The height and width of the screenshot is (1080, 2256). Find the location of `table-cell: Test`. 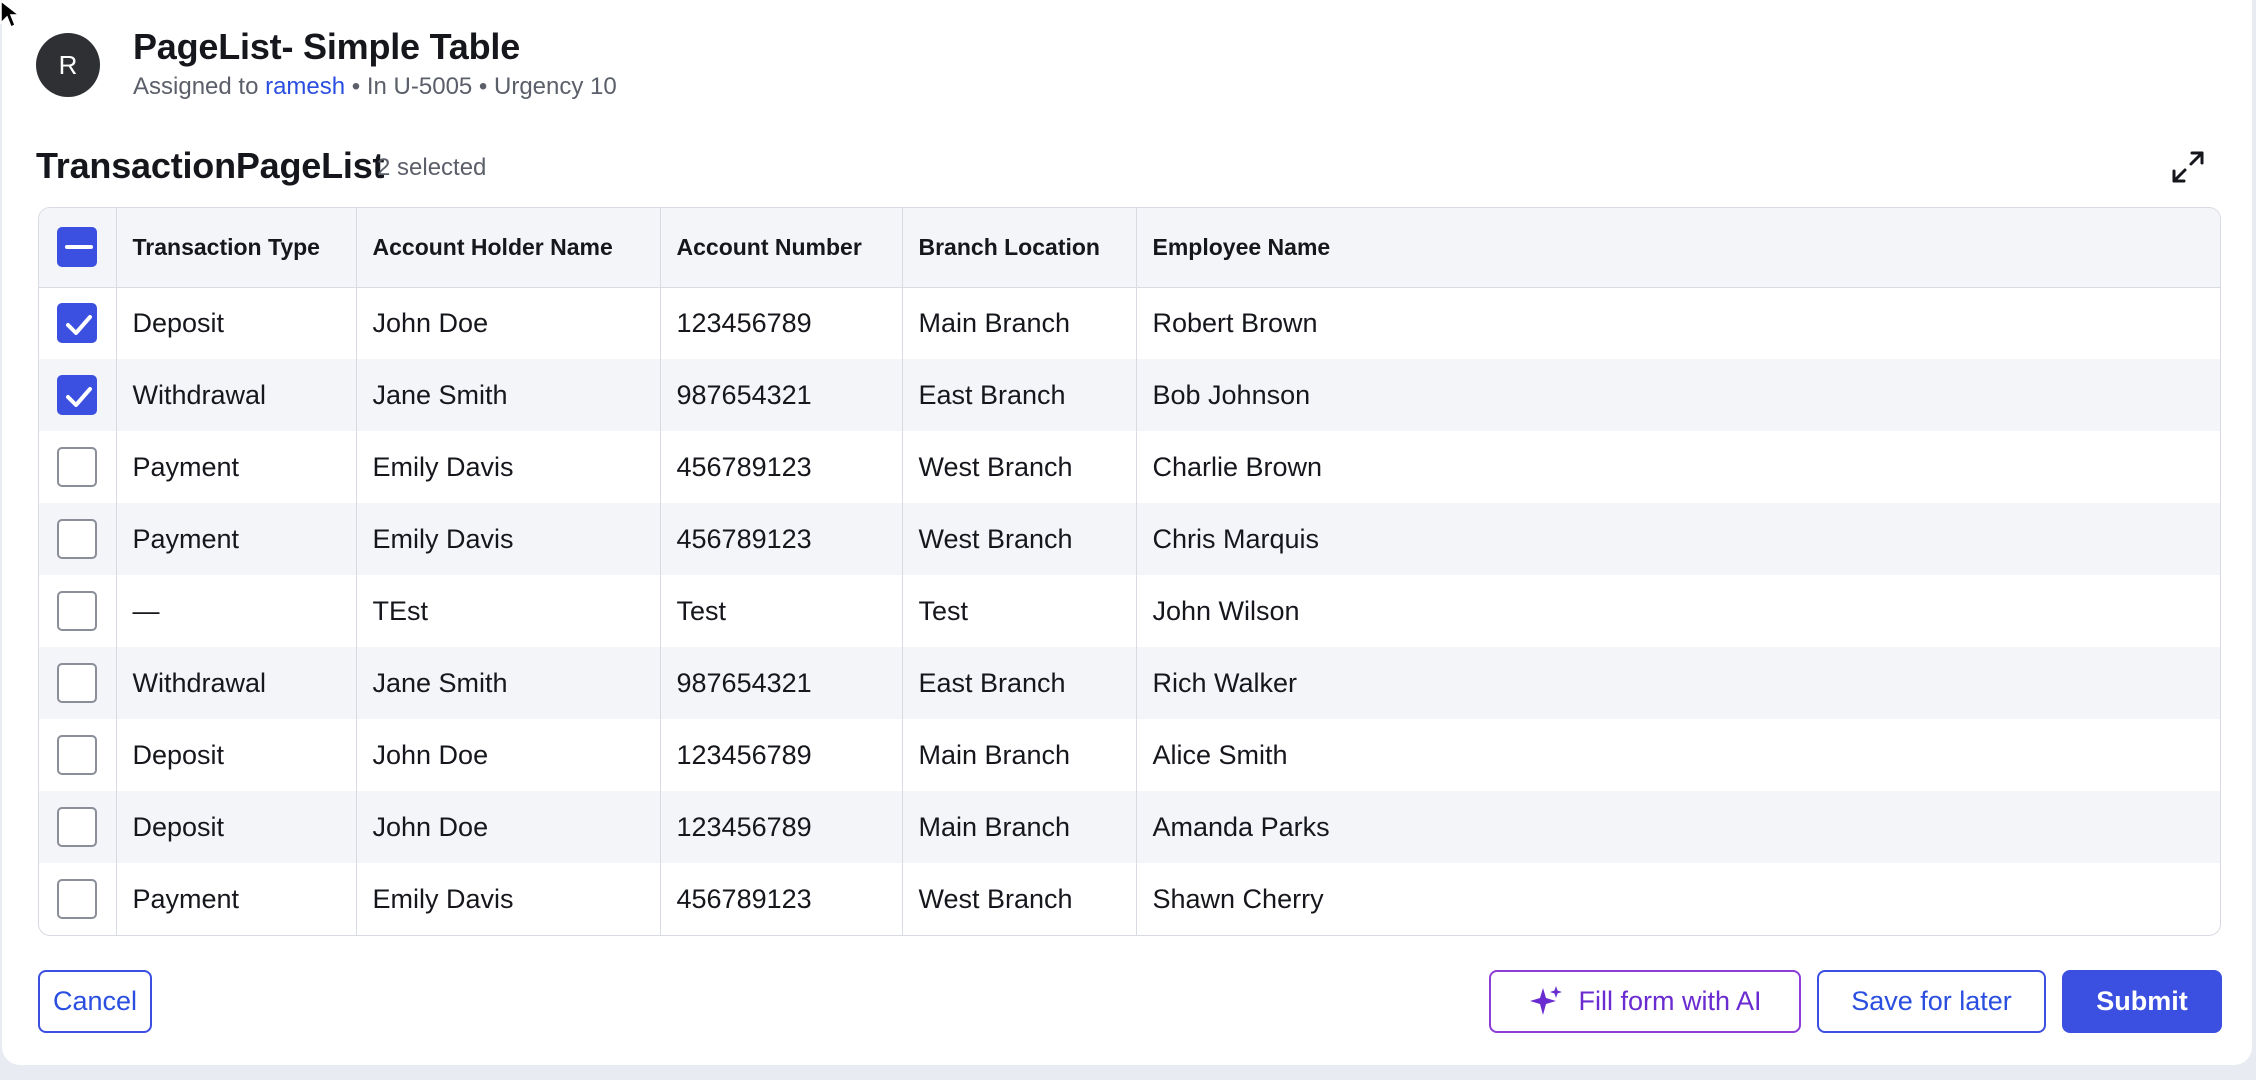

table-cell: Test is located at coordinates (1019, 611).